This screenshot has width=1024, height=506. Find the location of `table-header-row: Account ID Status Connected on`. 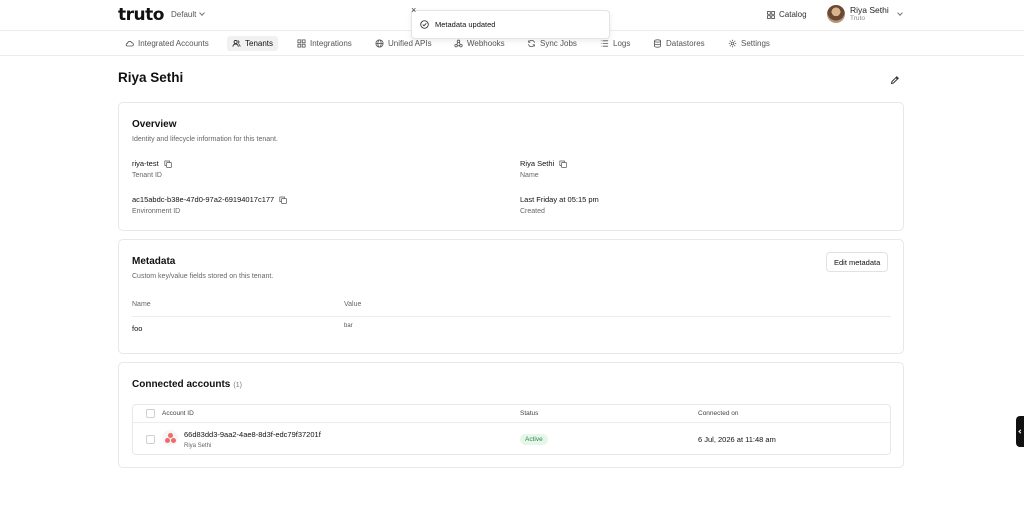

table-header-row: Account ID Status Connected on is located at coordinates (511, 414).